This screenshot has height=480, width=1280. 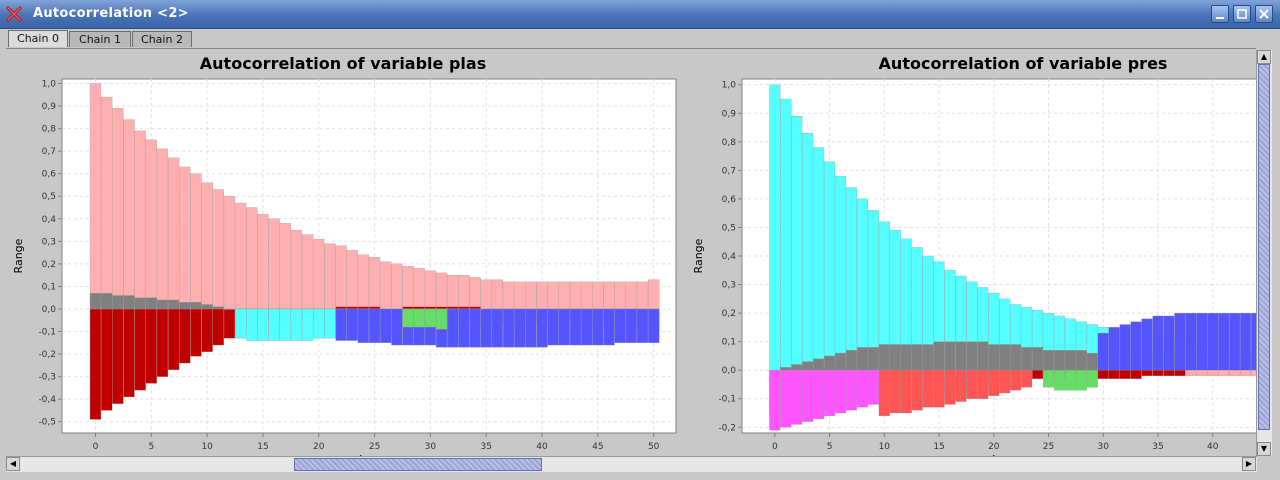 I want to click on vertical-scrollbar: ▲ ▼, so click(x=1264, y=253).